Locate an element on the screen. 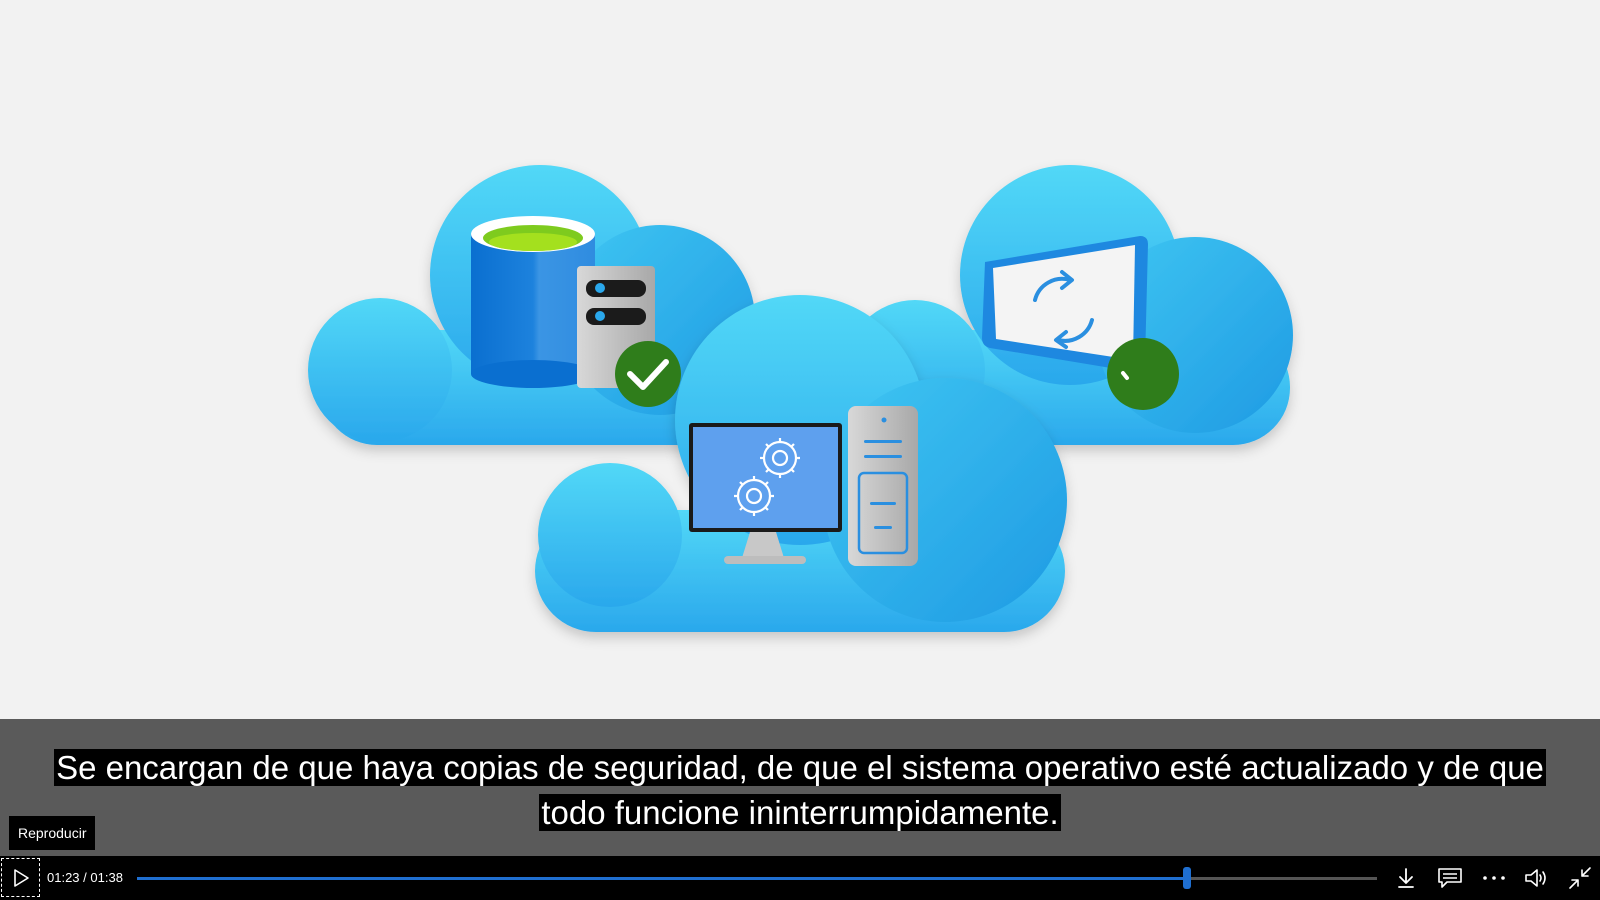  time-display: 01:23 / 01:38 is located at coordinates (85, 878).